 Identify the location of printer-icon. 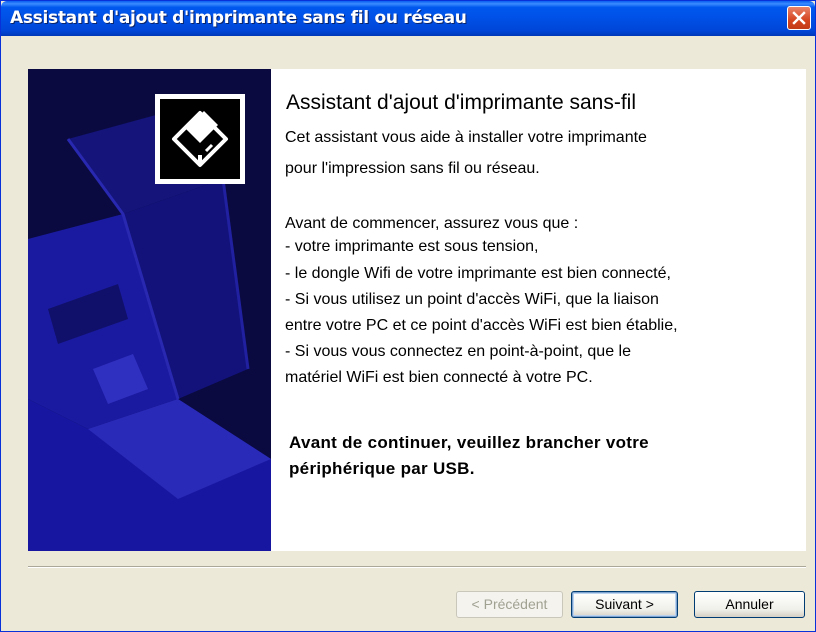
(200, 139).